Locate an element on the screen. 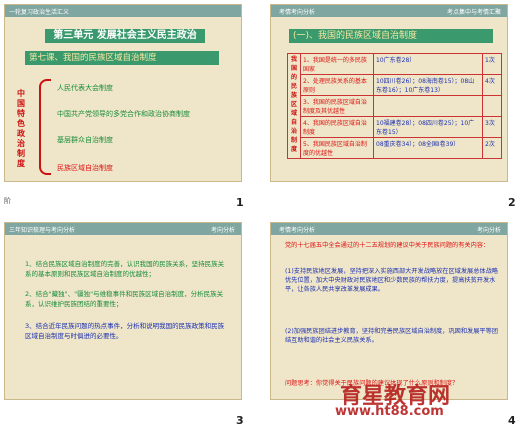 The height and width of the screenshot is (428, 525). table-row: 3、我国的民族区域自治制度及其优越性 is located at coordinates (395, 106).